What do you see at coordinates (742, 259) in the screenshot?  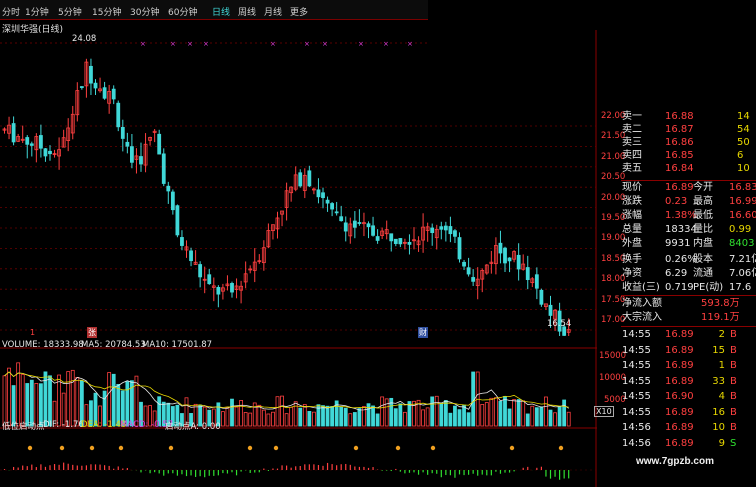 I see `quote-info-value-2: 7.21亿` at bounding box center [742, 259].